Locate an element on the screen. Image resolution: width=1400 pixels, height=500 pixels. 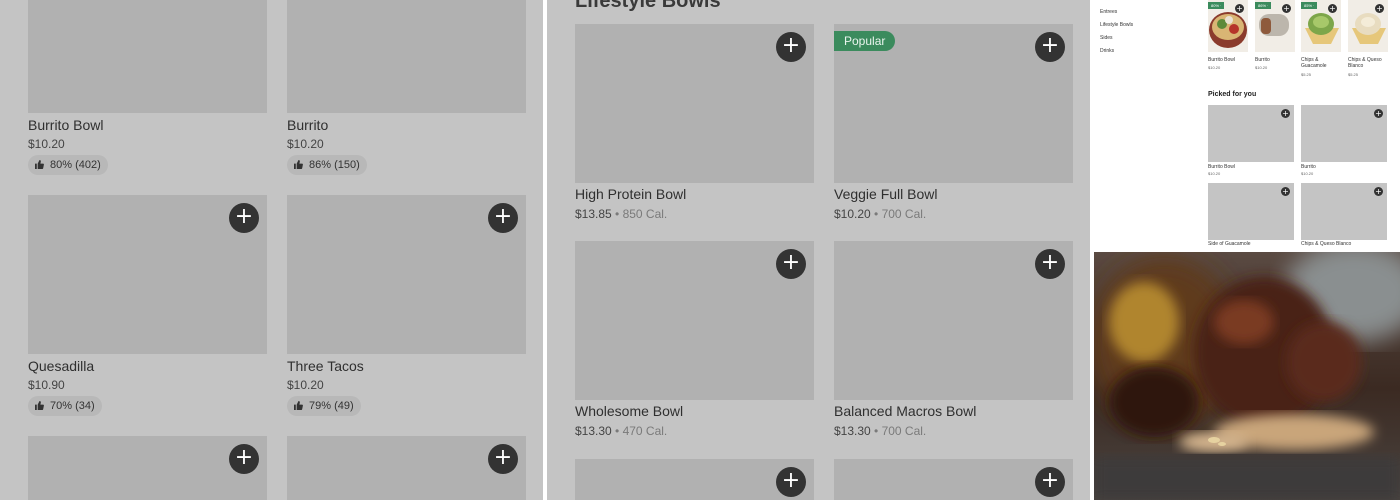
menu-item-card: + Wholesome Bowl $13.30 • 470 Cal. is located at coordinates (694, 341).